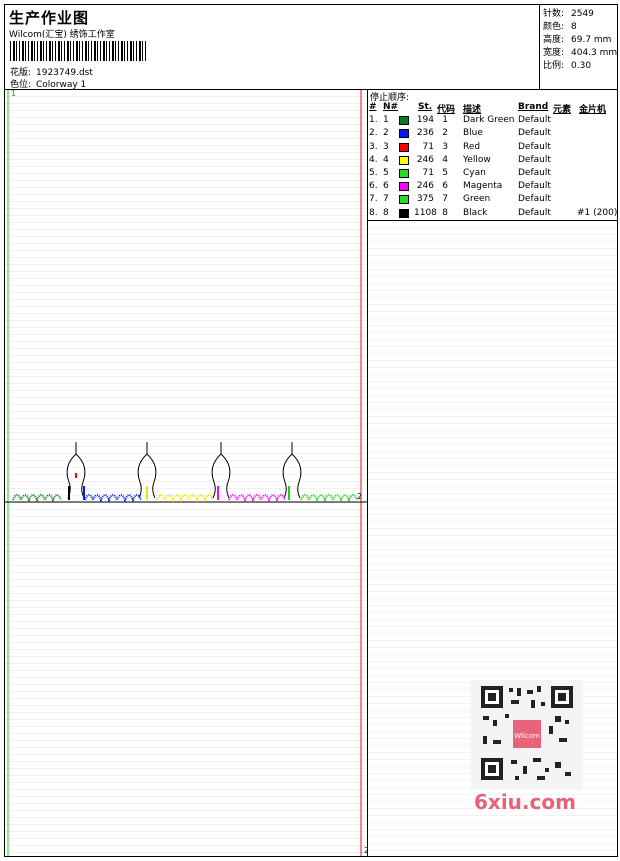  Describe the element at coordinates (527, 735) in the screenshot. I see `qr-code: Wilcom` at that location.